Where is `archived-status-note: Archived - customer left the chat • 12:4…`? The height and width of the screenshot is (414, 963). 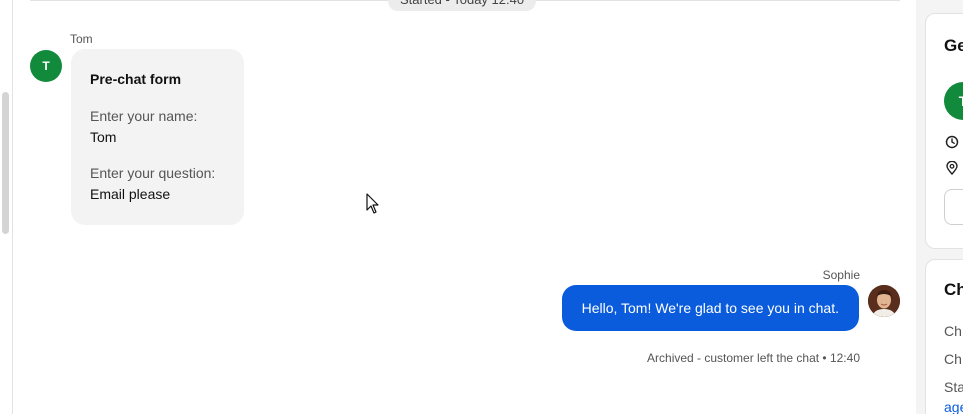
archived-status-note: Archived - customer left the chat • 12:4… is located at coordinates (753, 358).